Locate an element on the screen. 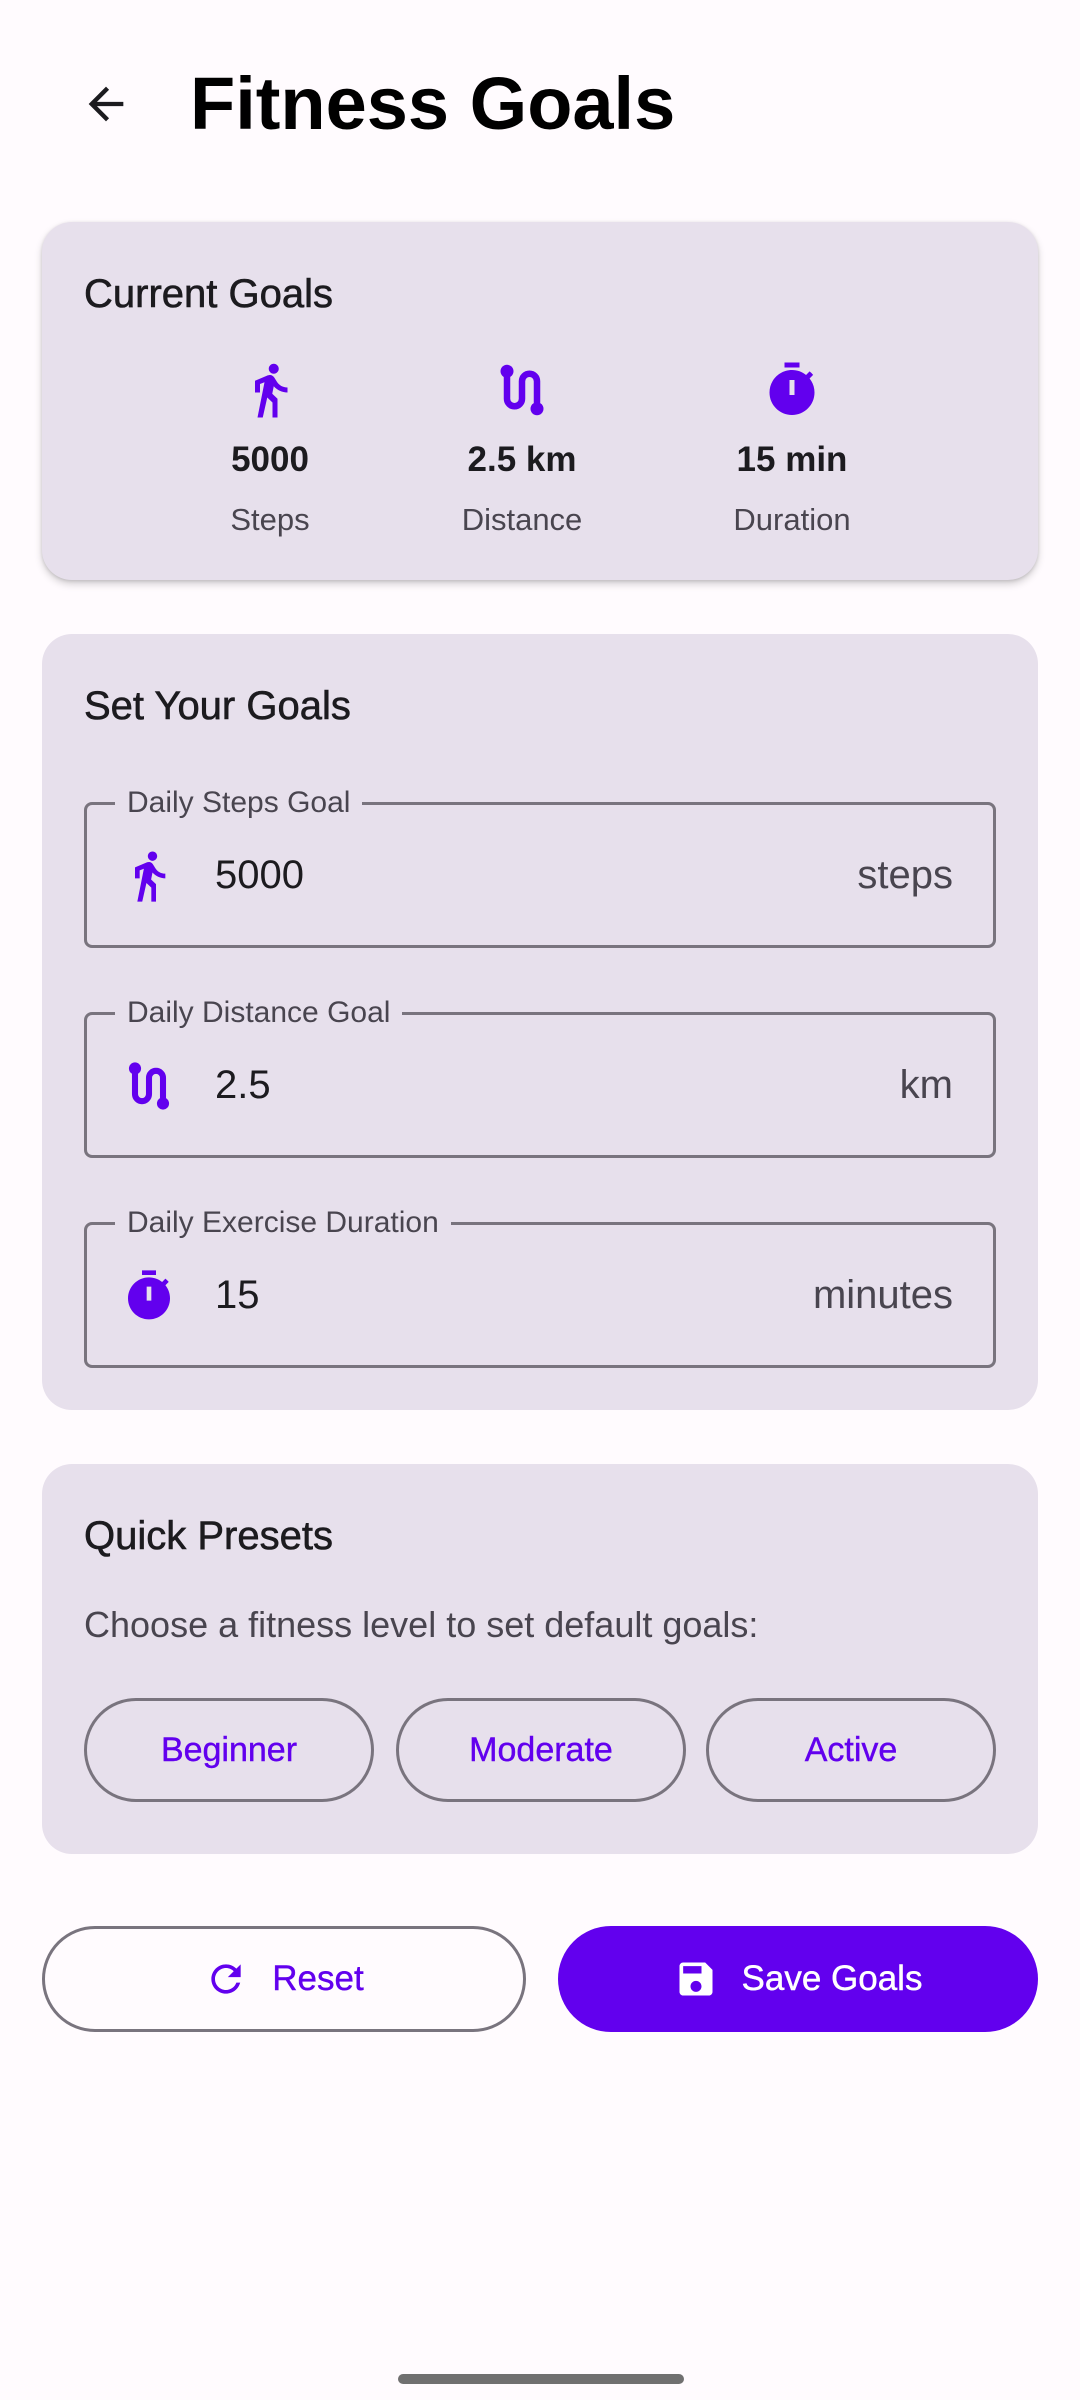  set-goals-title: Set Your Goals is located at coordinates (217, 706).